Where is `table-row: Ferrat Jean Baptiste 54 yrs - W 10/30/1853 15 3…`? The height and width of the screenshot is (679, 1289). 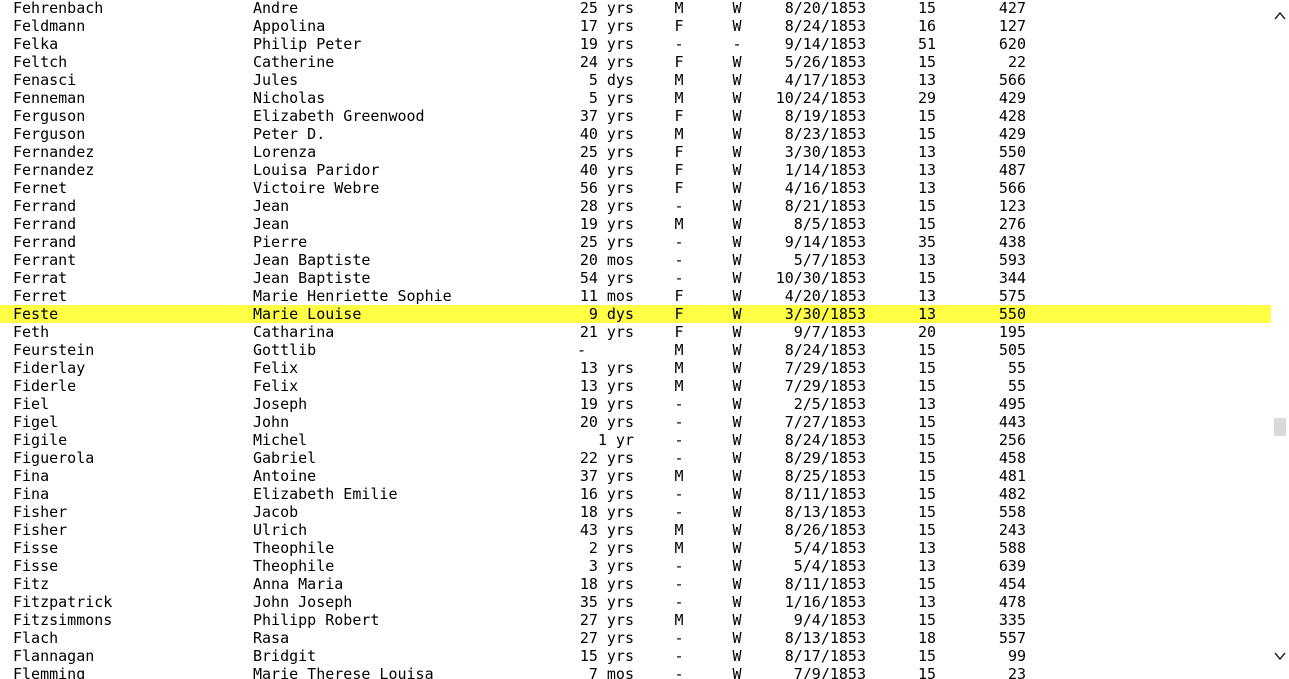
table-row: Ferrat Jean Baptiste 54 yrs - W 10/30/1853 15 3… is located at coordinates (635, 278).